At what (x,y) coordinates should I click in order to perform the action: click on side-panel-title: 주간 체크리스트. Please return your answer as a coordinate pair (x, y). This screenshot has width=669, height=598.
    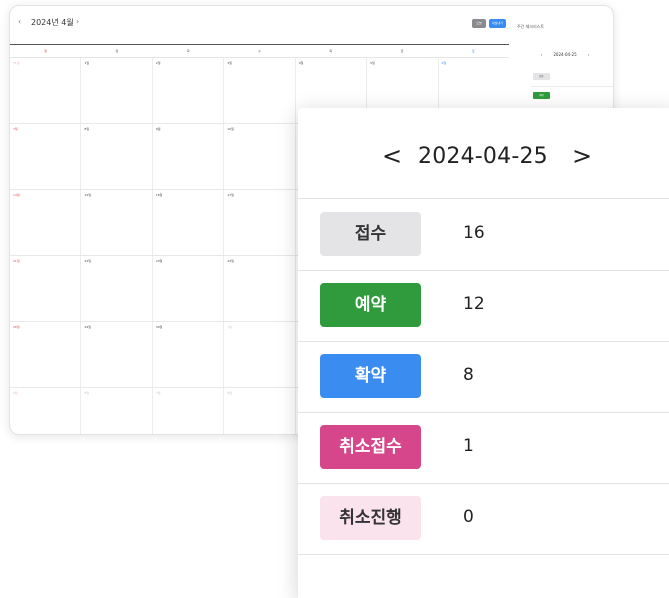
    Looking at the image, I should click on (531, 26).